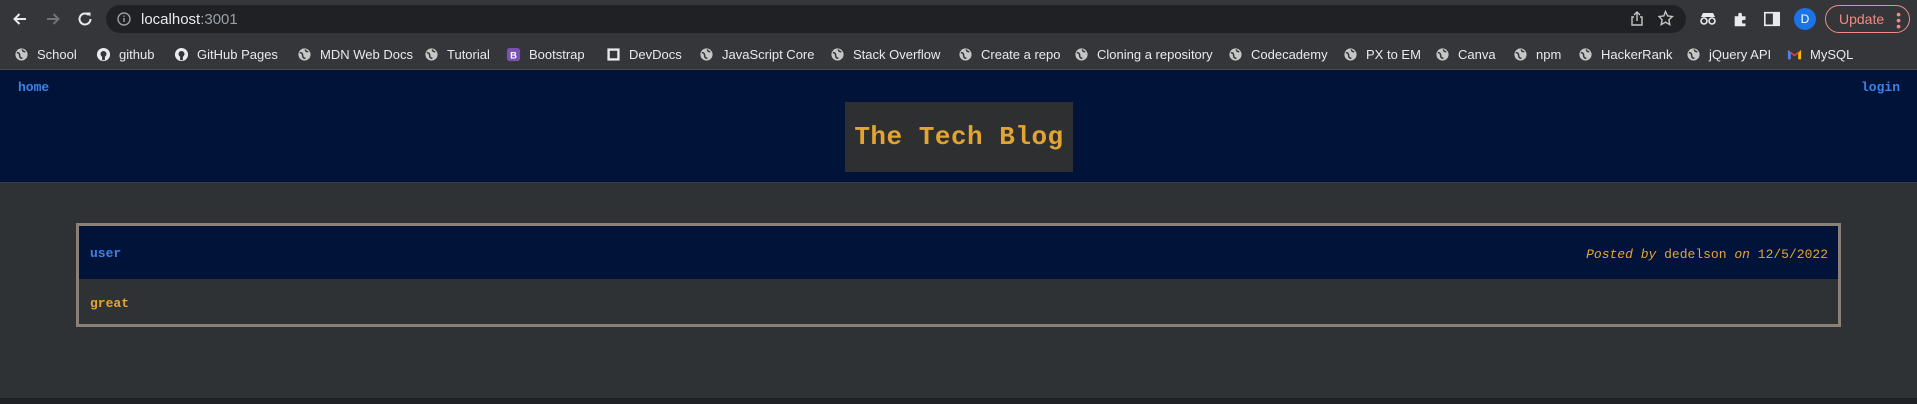 The image size is (1917, 404). I want to click on extension-incognito-icon, so click(1708, 19).